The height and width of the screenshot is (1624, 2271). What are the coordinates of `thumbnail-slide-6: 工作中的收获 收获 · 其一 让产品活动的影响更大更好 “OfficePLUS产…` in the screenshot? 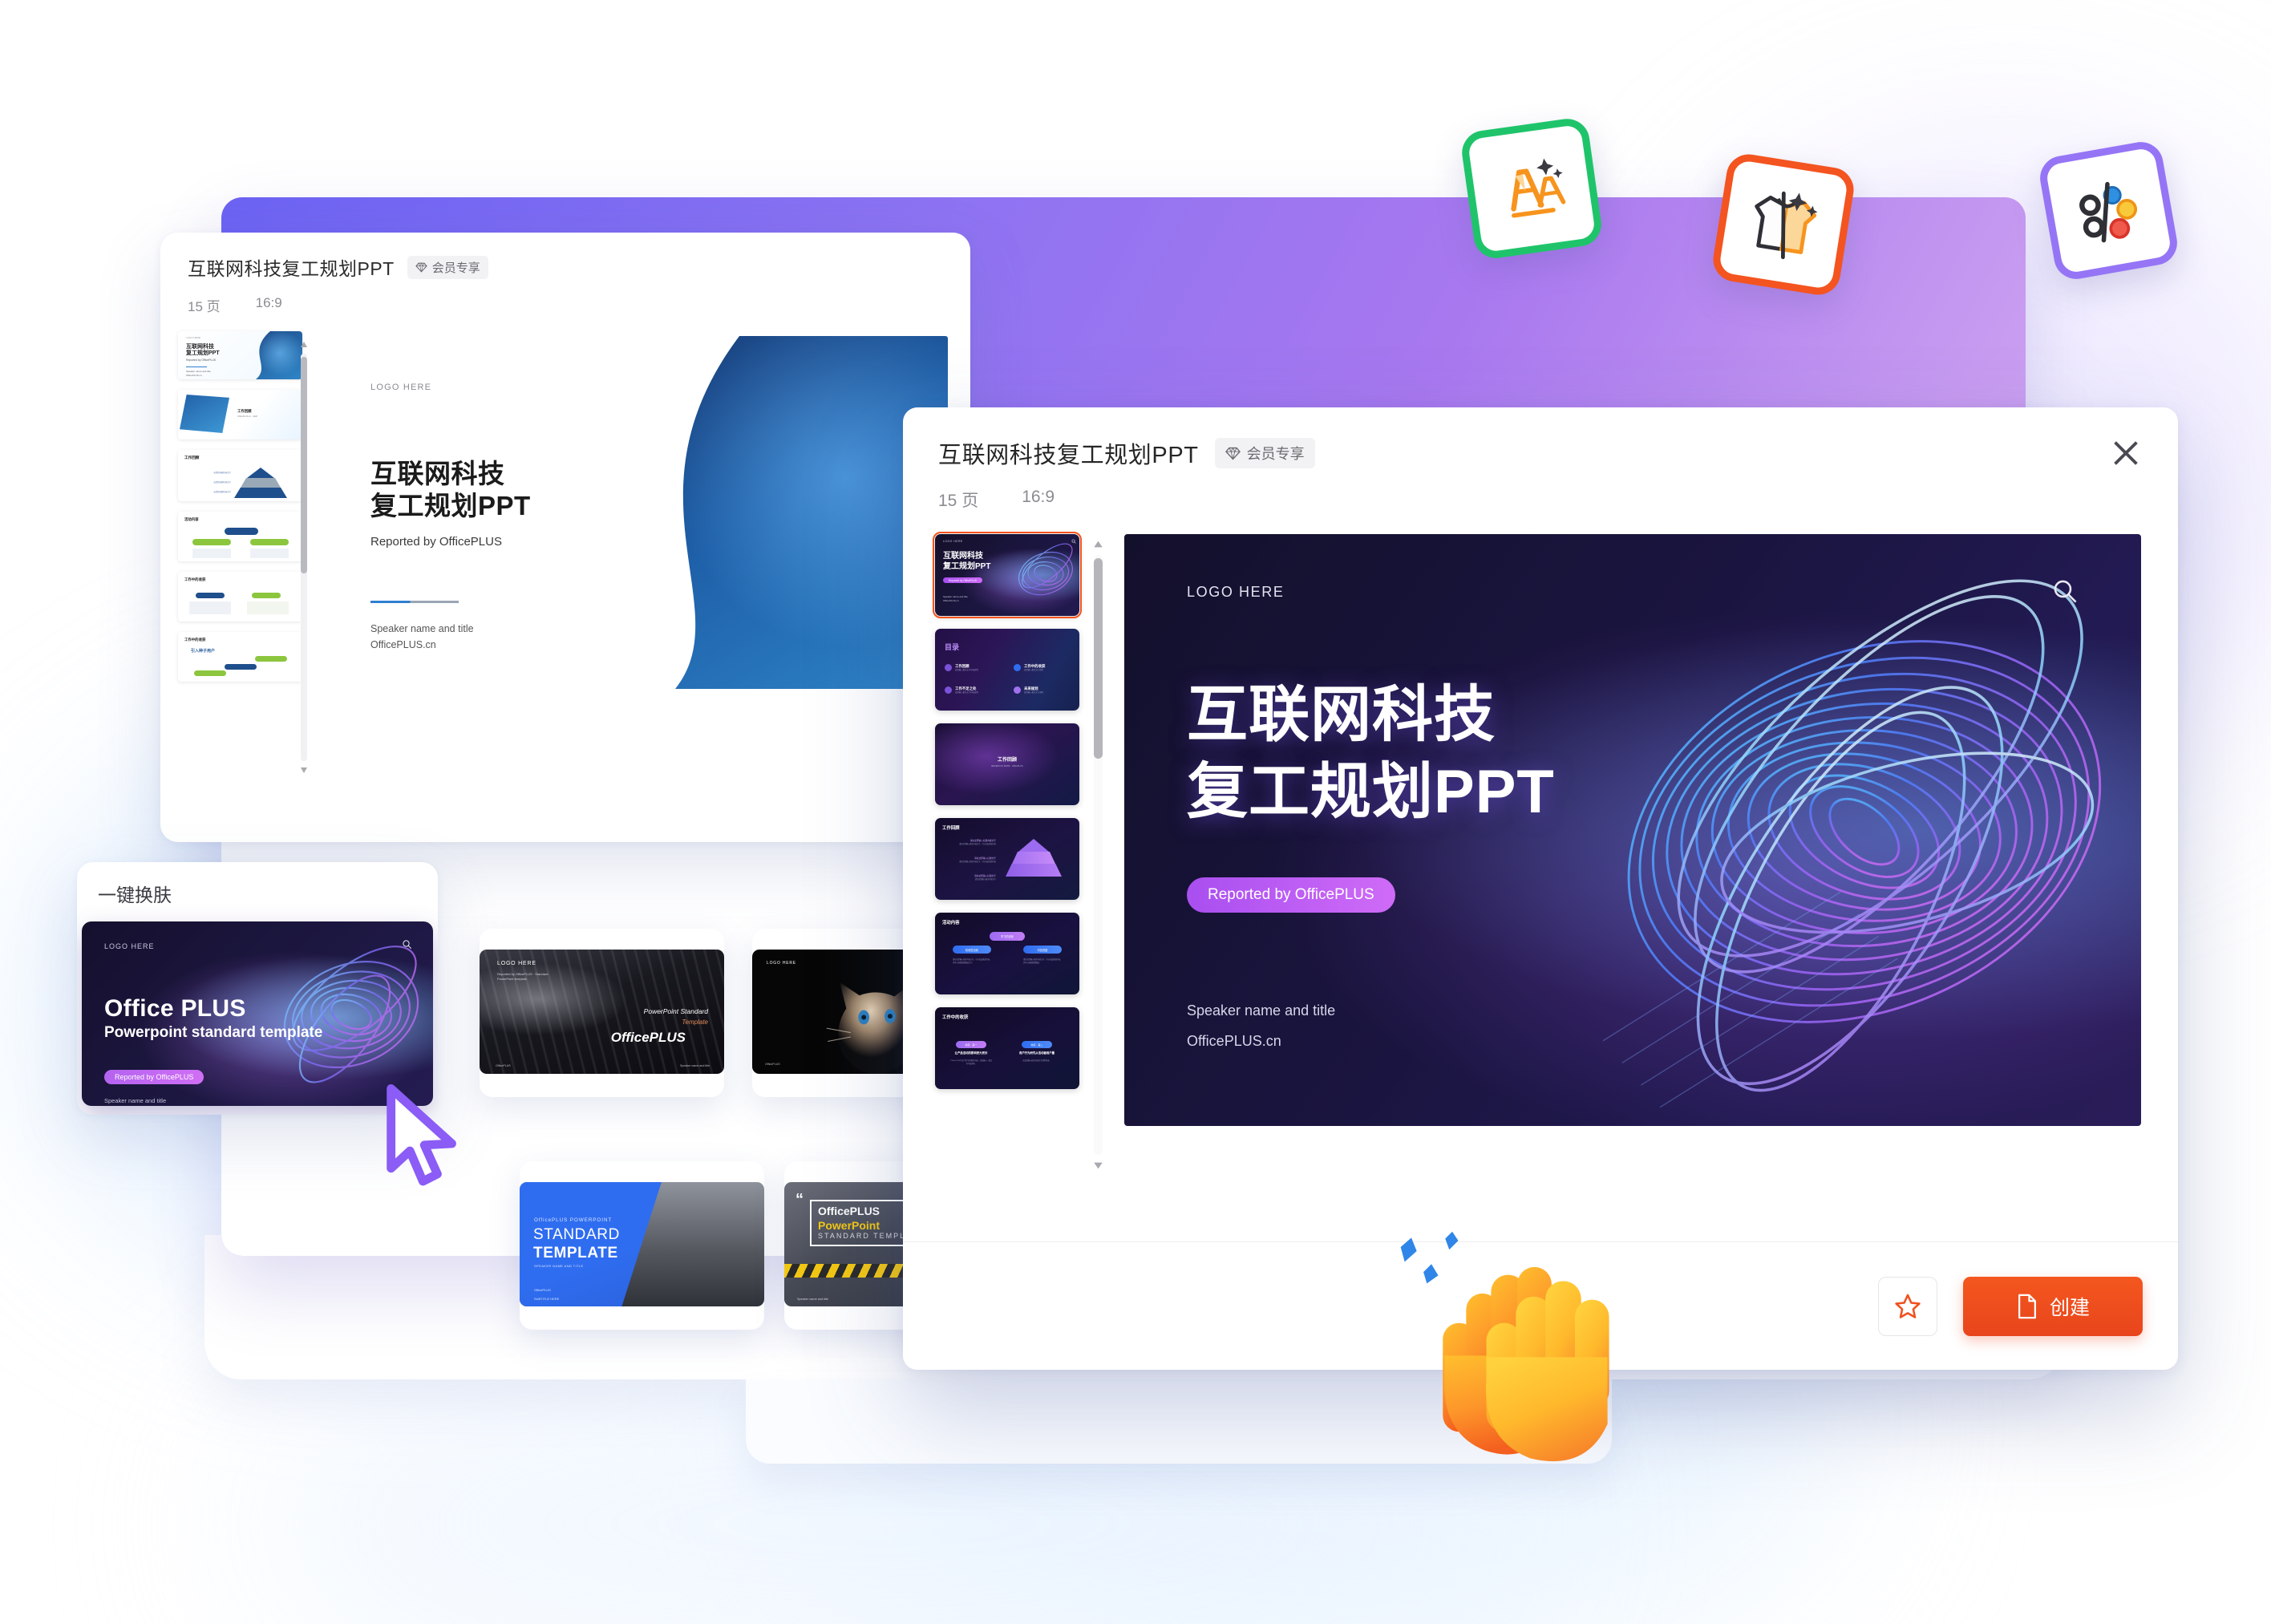 It's located at (1007, 1048).